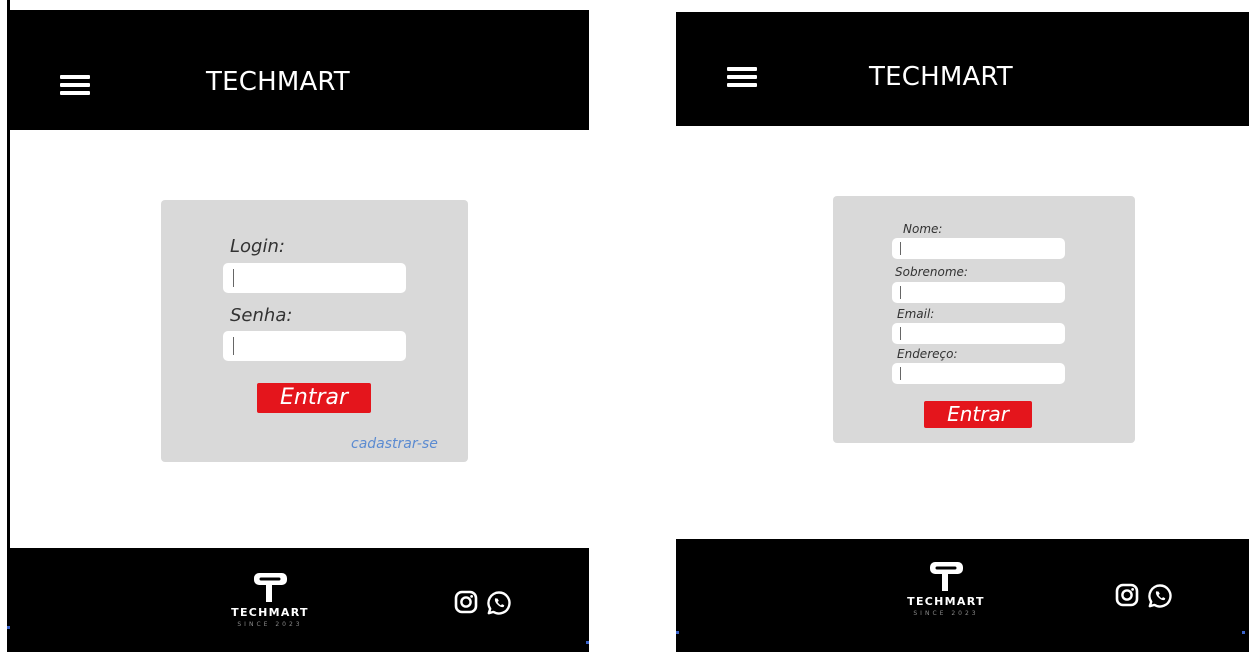 This screenshot has height=652, width=1249. Describe the element at coordinates (978, 292) in the screenshot. I see `surname-input` at that location.